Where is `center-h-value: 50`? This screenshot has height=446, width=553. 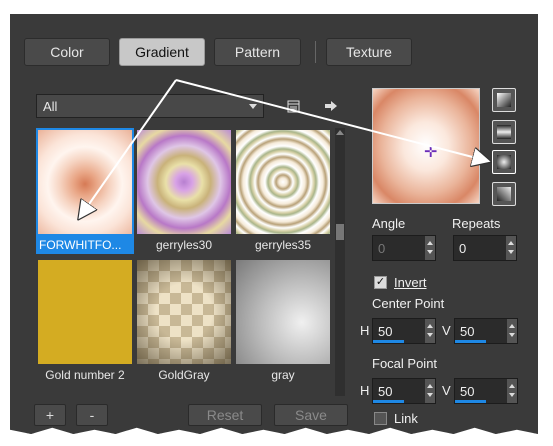 center-h-value: 50 is located at coordinates (385, 331).